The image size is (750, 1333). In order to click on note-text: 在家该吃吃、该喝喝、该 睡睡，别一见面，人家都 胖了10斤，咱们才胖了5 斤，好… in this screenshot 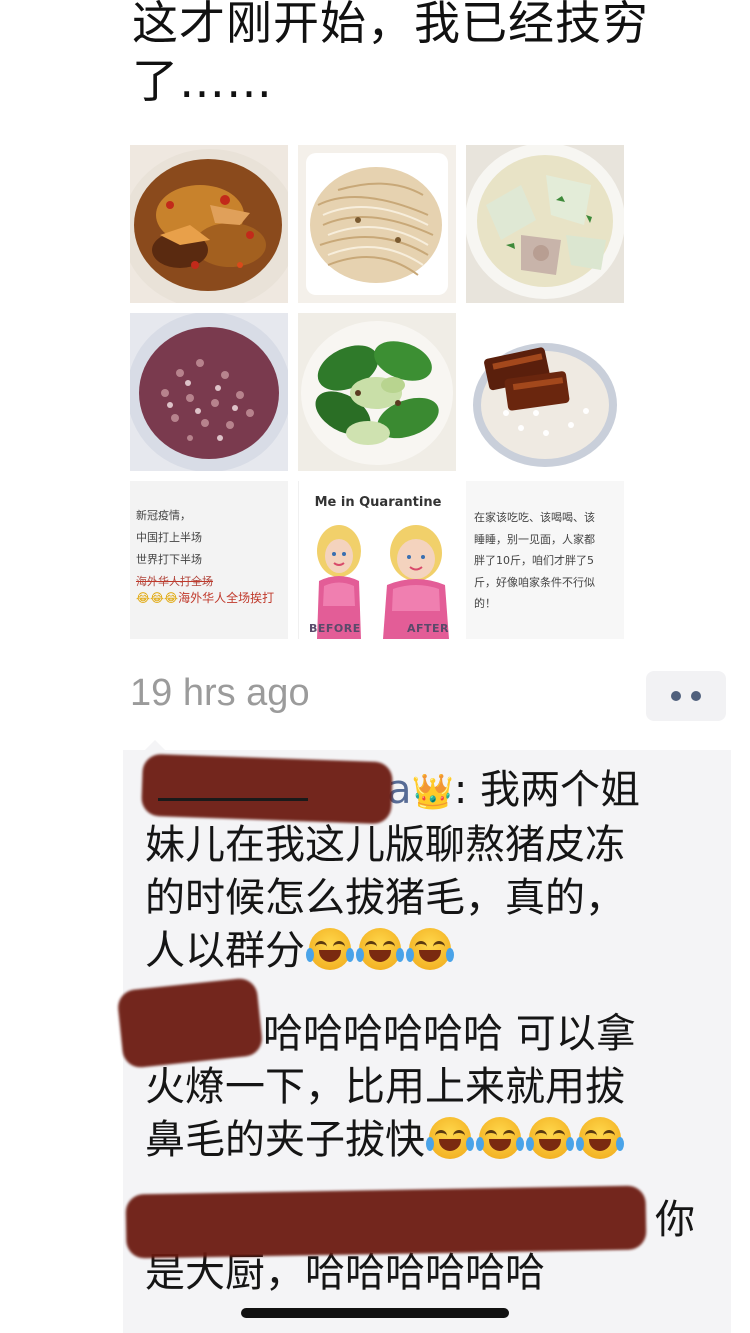, I will do `click(534, 560)`.